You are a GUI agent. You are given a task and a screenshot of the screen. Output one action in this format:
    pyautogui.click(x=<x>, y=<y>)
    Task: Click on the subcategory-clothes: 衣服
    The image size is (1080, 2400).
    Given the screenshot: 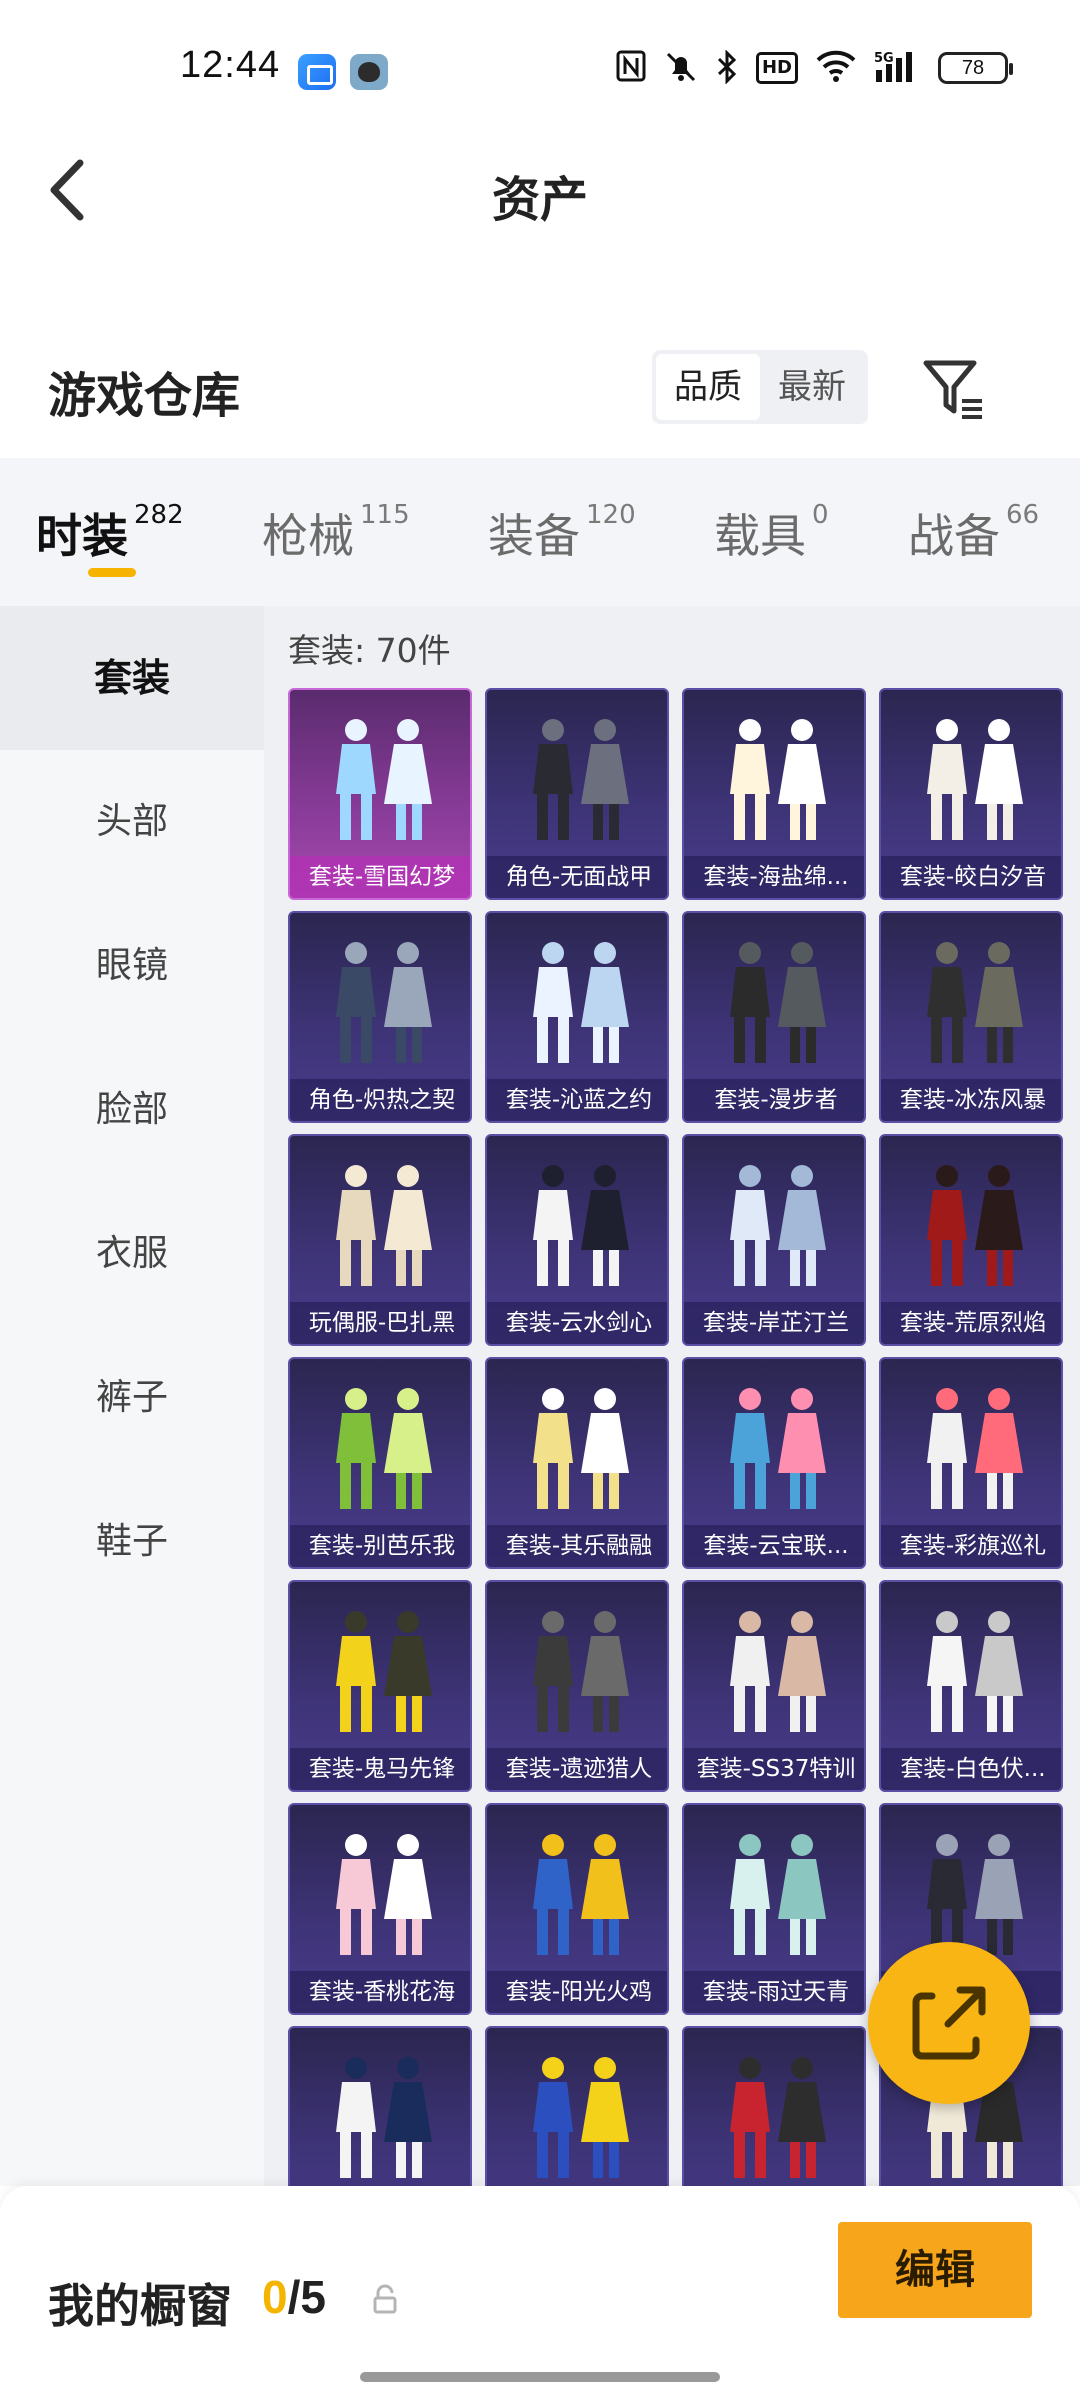 What is the action you would take?
    pyautogui.click(x=132, y=1254)
    